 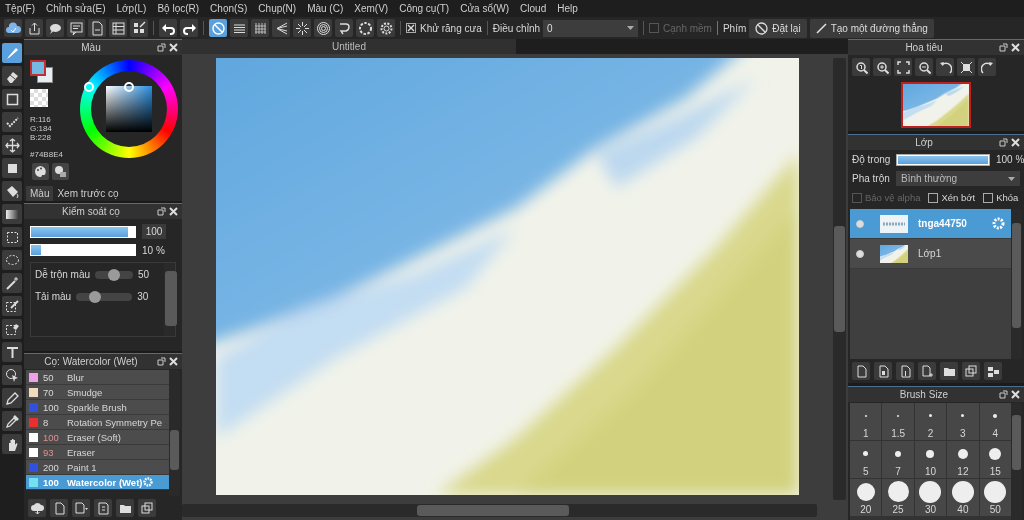 What do you see at coordinates (40, 171) in the screenshot?
I see `palette-button` at bounding box center [40, 171].